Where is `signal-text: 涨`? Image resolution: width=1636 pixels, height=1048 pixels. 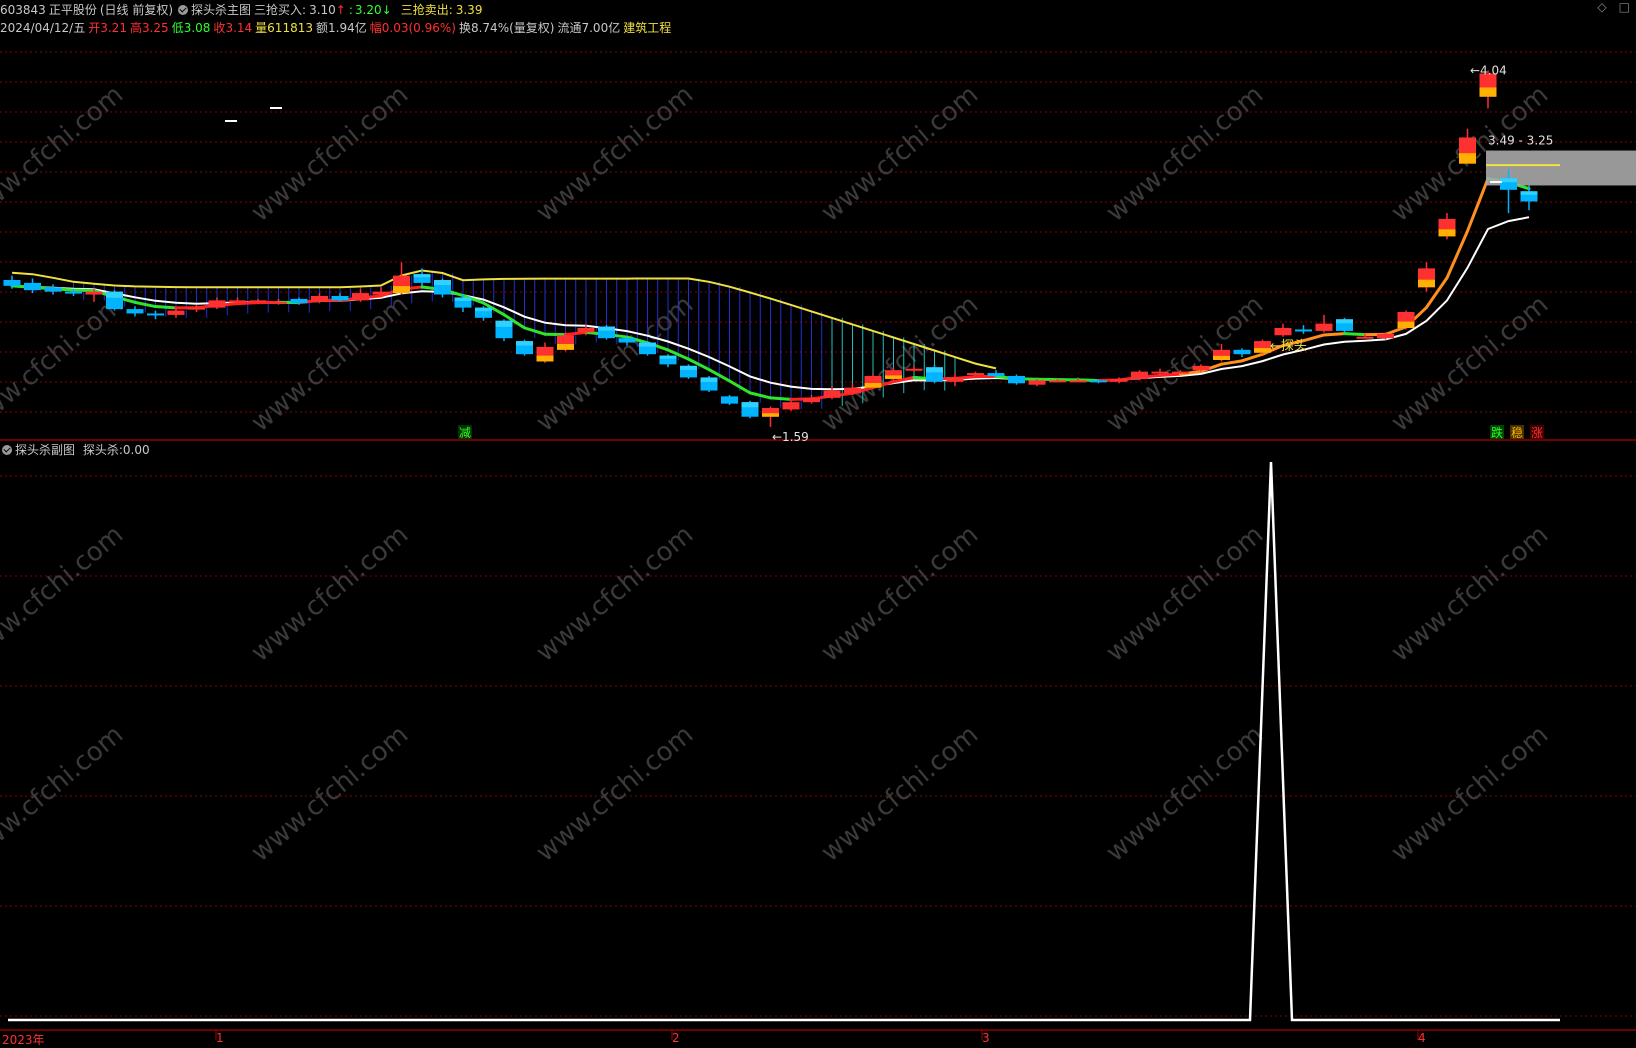
signal-text: 涨 is located at coordinates (1537, 432).